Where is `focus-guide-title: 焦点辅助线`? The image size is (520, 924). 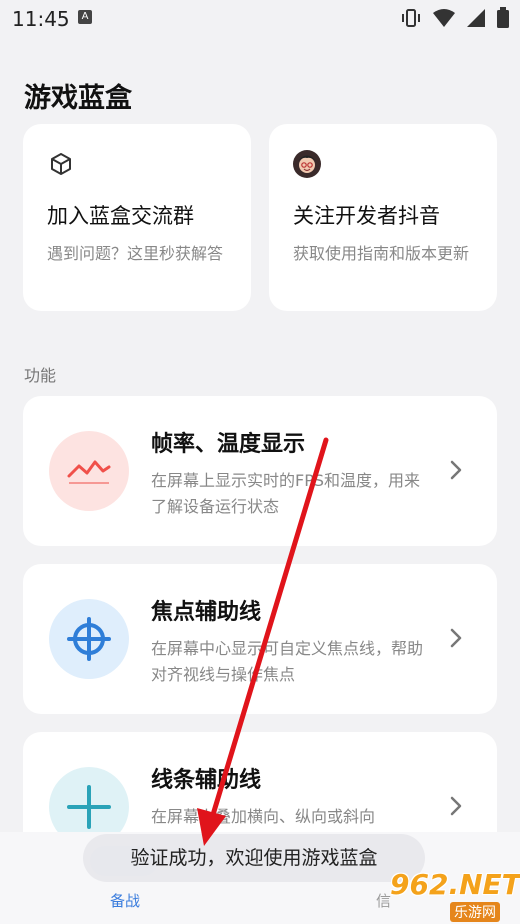 focus-guide-title: 焦点辅助线 is located at coordinates (206, 612).